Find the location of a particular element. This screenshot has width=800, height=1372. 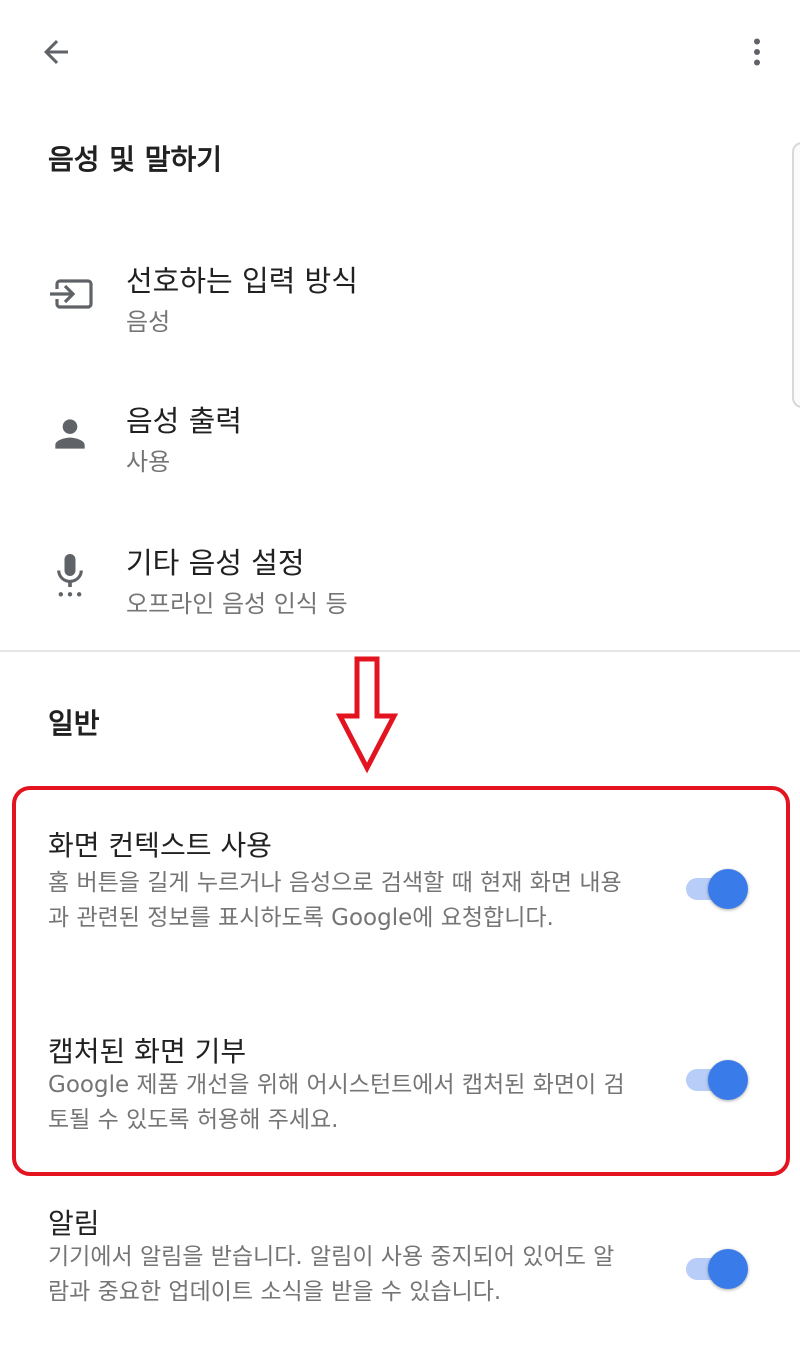

item-subtitle: 오프라인 음성 인식 등 is located at coordinates (237, 604).